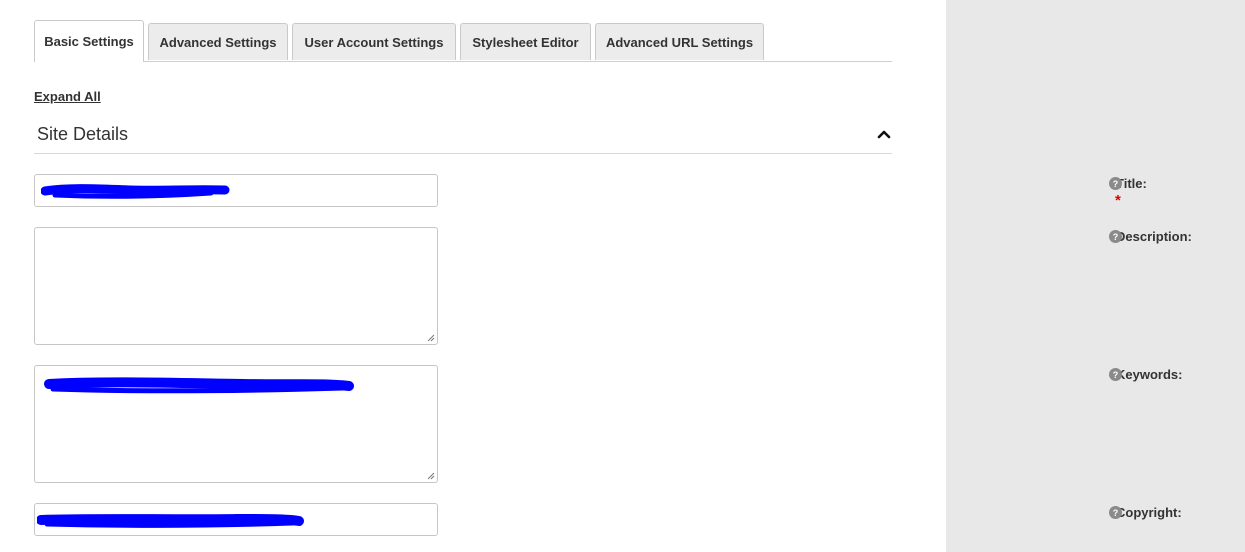 The image size is (1245, 552). Describe the element at coordinates (374, 41) in the screenshot. I see `tab-user-account-settings: User Account Settings` at that location.